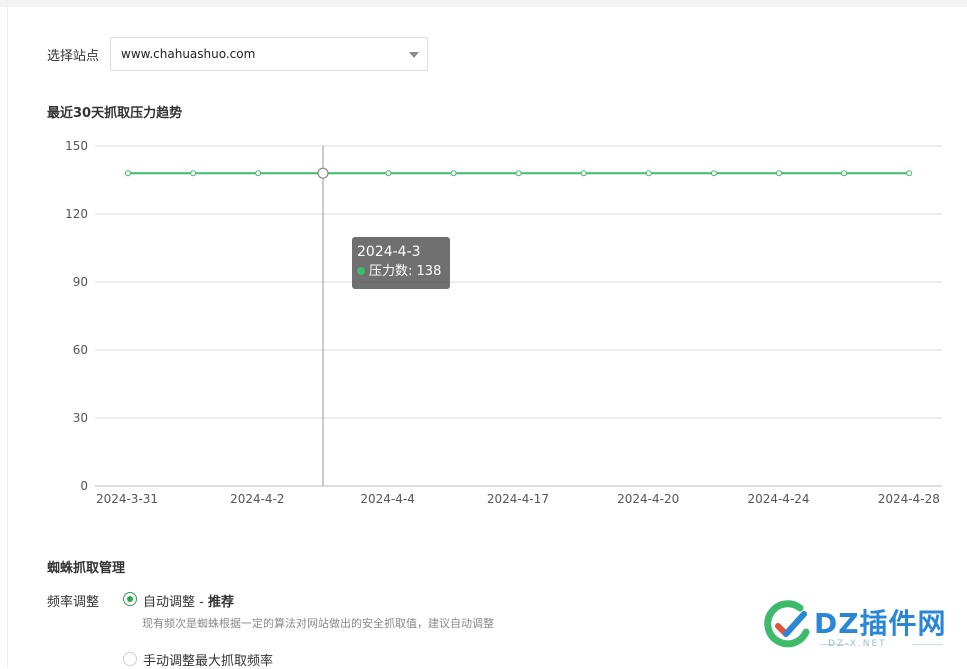 The height and width of the screenshot is (669, 967). Describe the element at coordinates (269, 54) in the screenshot. I see `site-select: www.chahuashuo.com` at that location.